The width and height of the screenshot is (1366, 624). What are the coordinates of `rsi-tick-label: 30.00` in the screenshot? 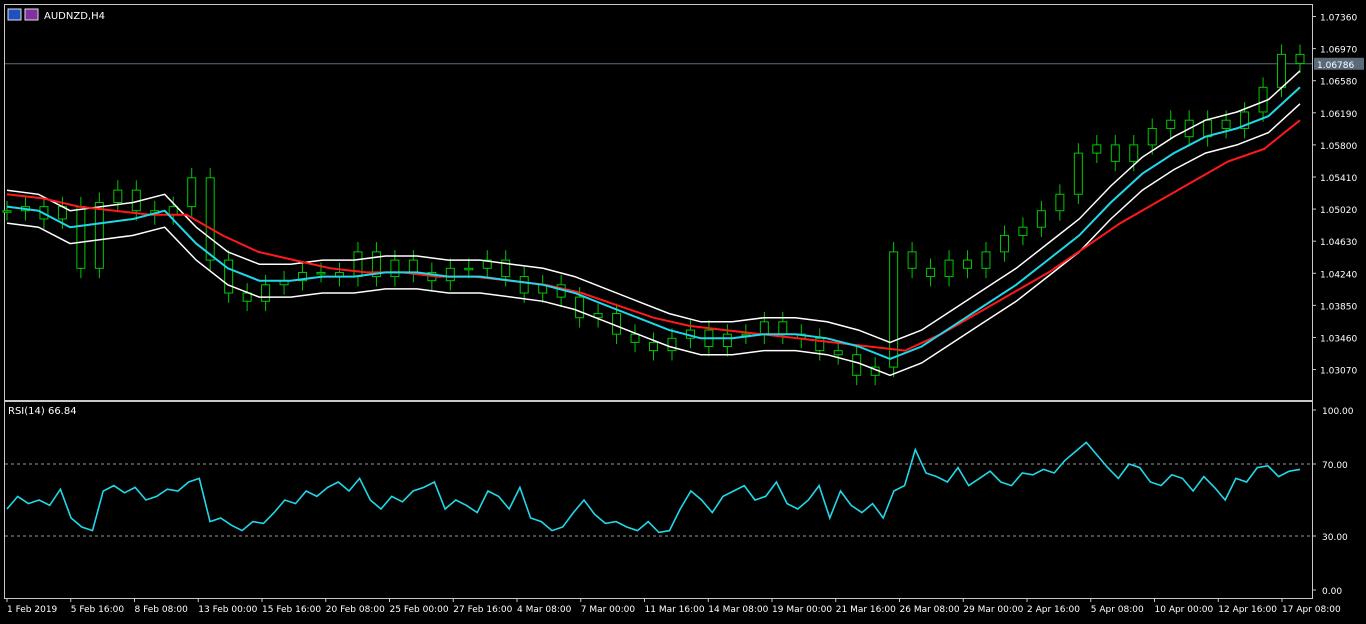 It's located at (1335, 538).